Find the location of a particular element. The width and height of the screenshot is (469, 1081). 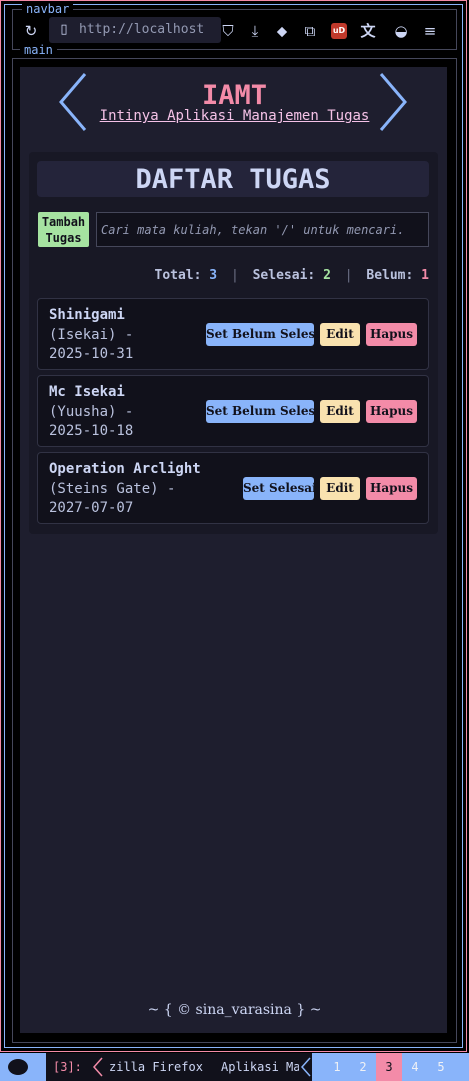

tag-2: 2 is located at coordinates (363, 1067).